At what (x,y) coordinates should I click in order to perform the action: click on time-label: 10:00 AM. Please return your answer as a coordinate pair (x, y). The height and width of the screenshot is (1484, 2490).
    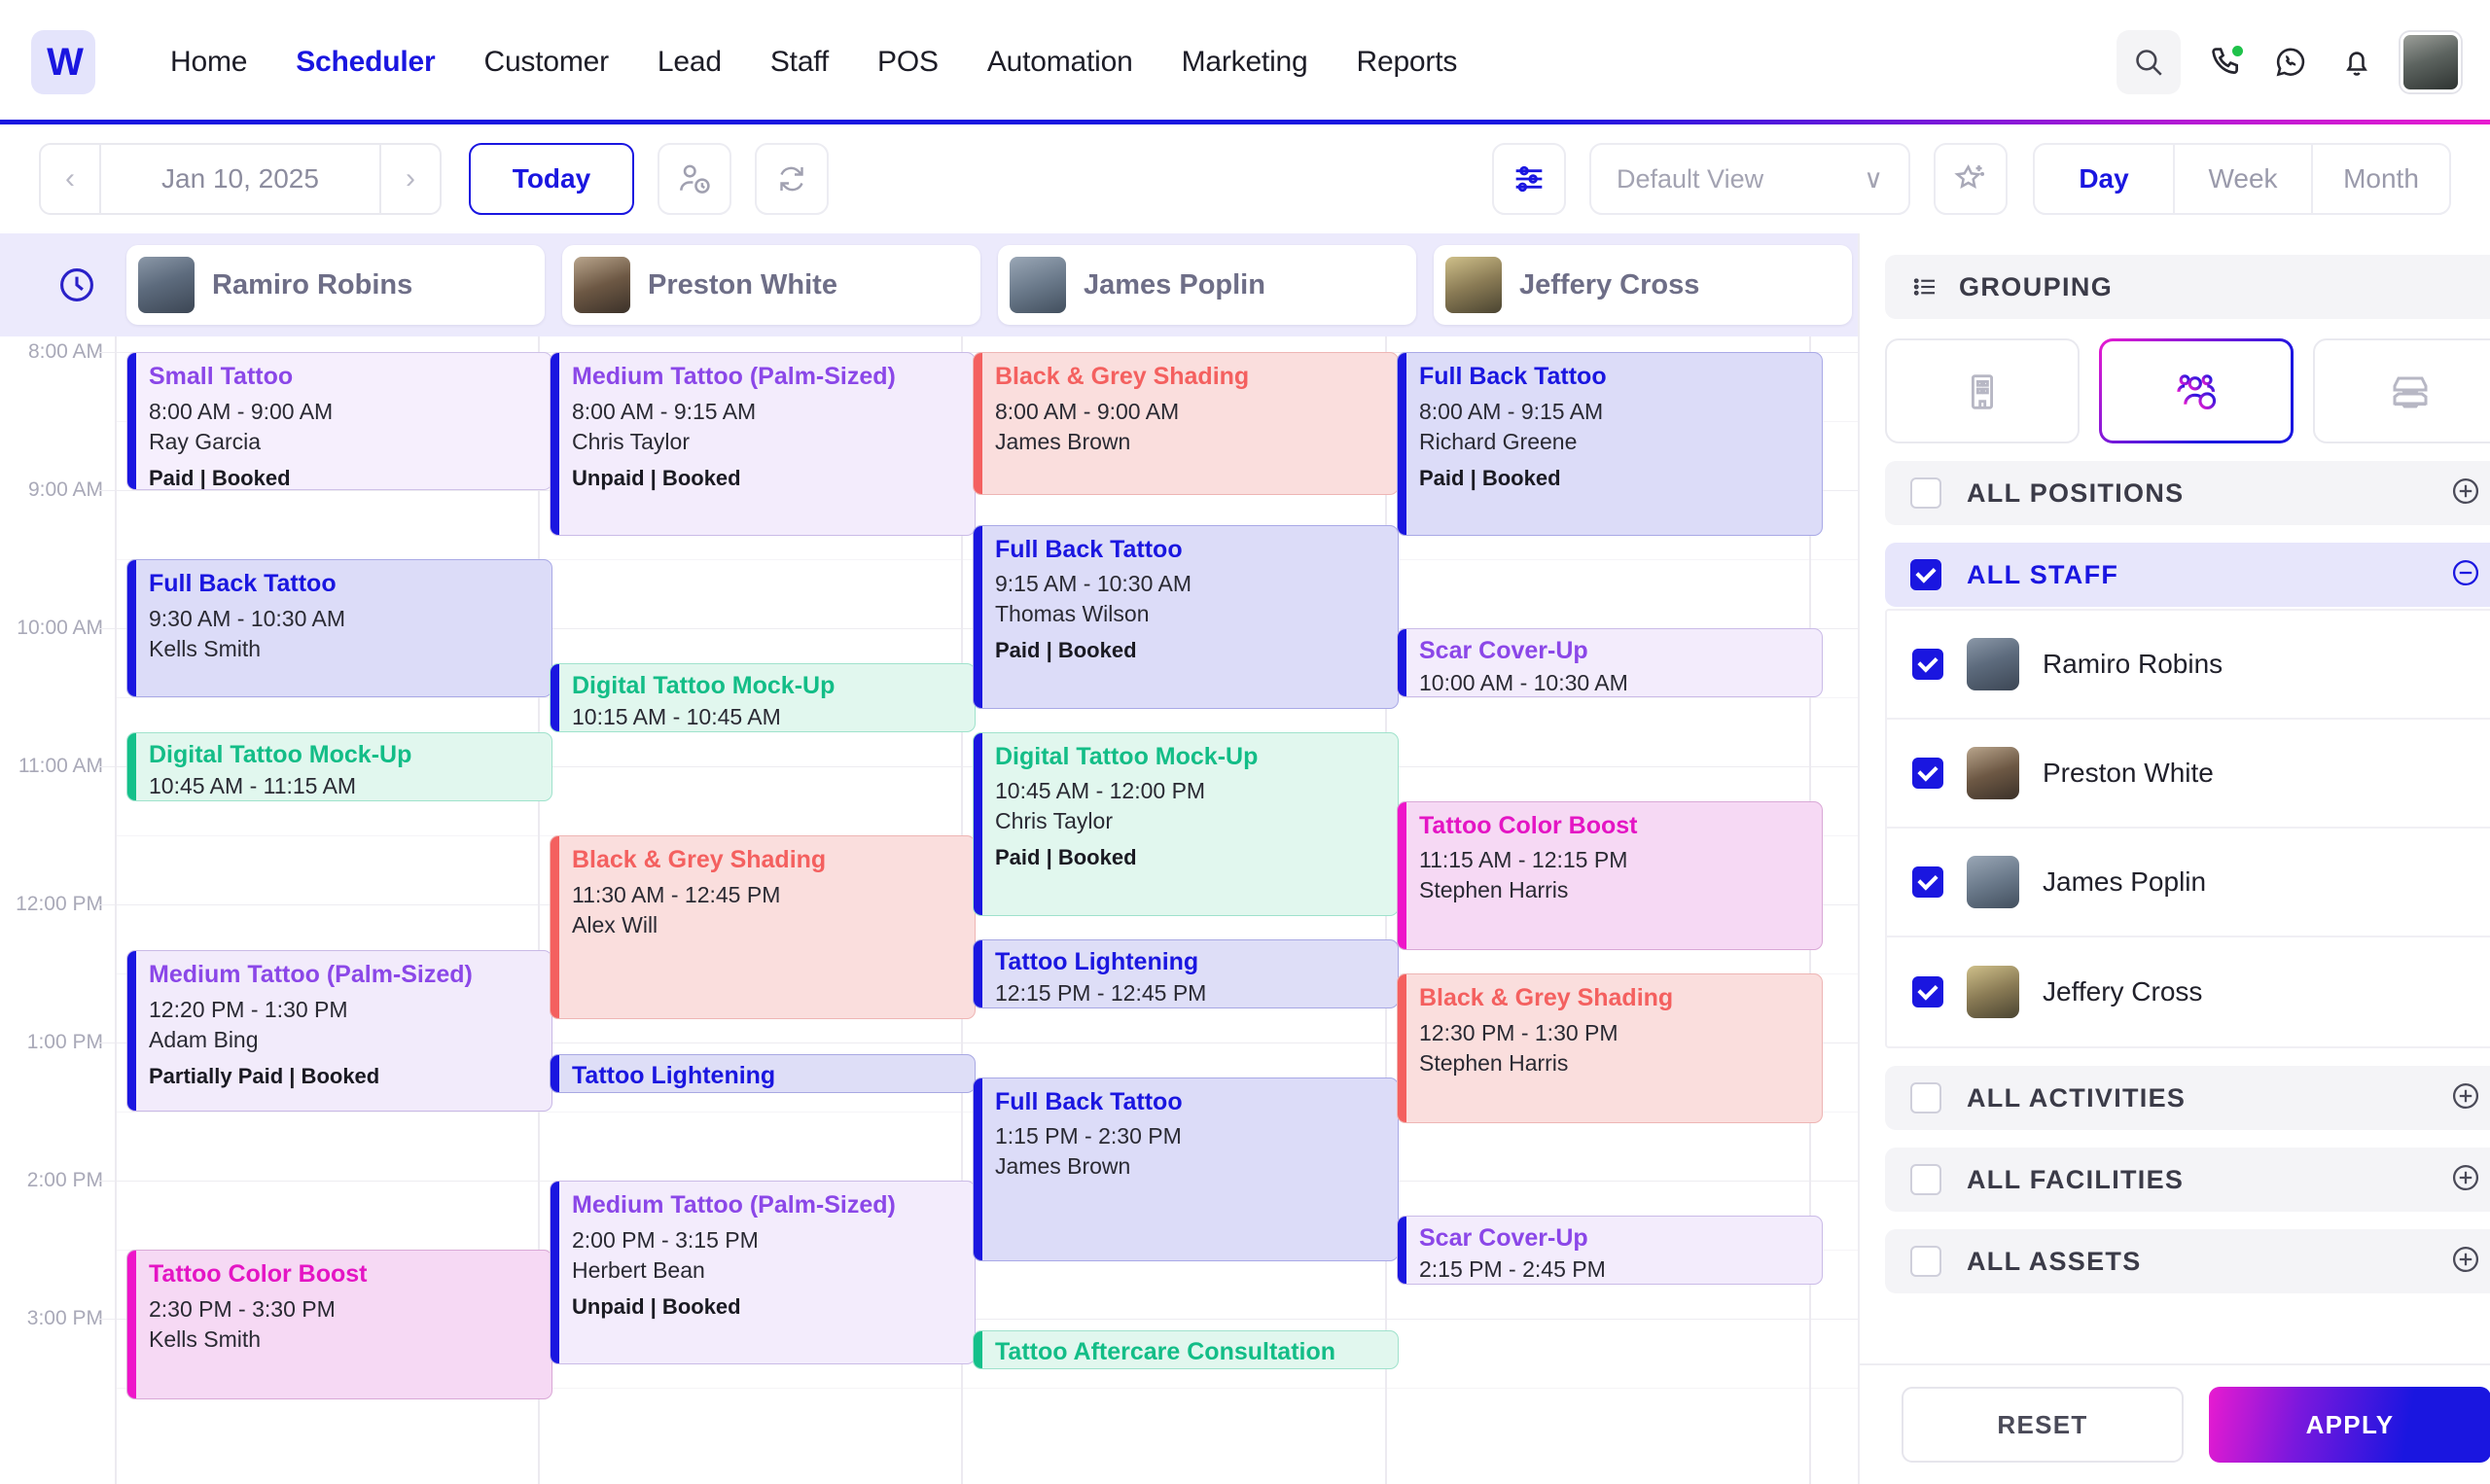
    Looking at the image, I should click on (60, 628).